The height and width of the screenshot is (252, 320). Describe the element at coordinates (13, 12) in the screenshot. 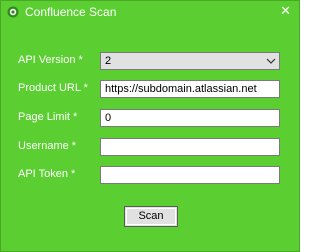

I see `app-logo-icon` at that location.